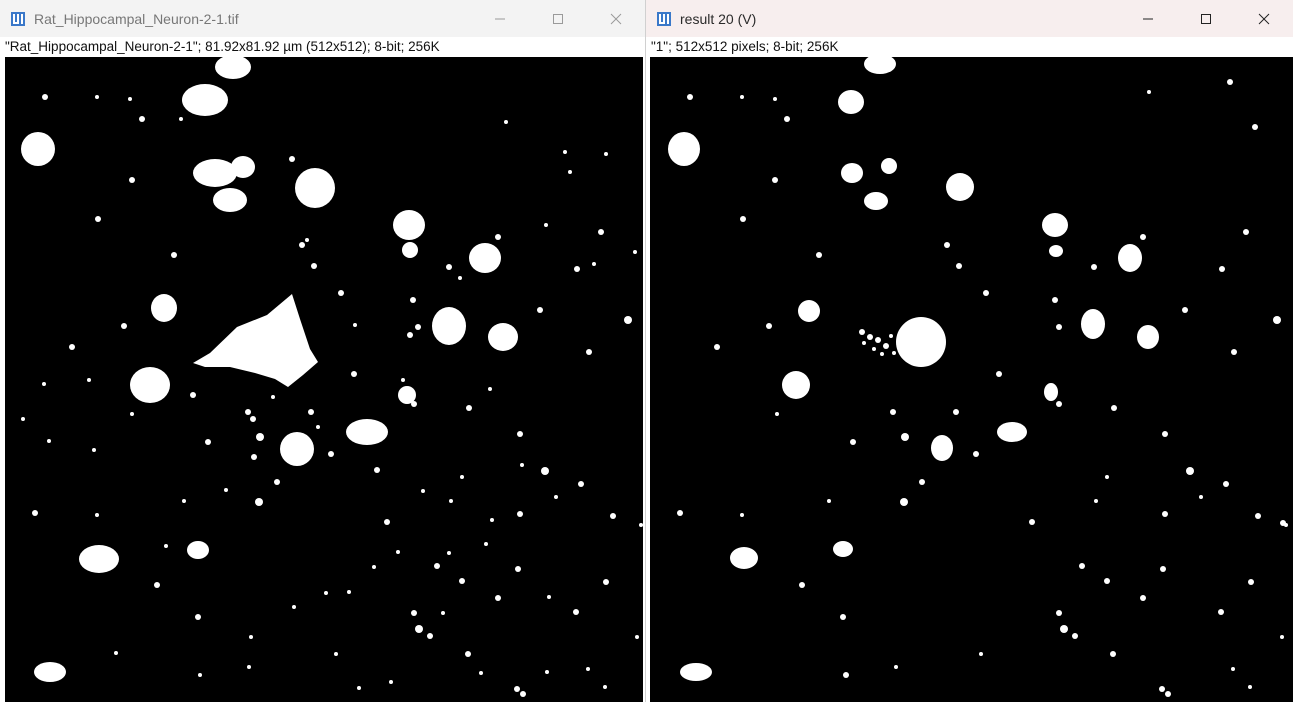  I want to click on image-info-line: "1"; 512x512 pixels; 8-bit; 256K, so click(745, 46).